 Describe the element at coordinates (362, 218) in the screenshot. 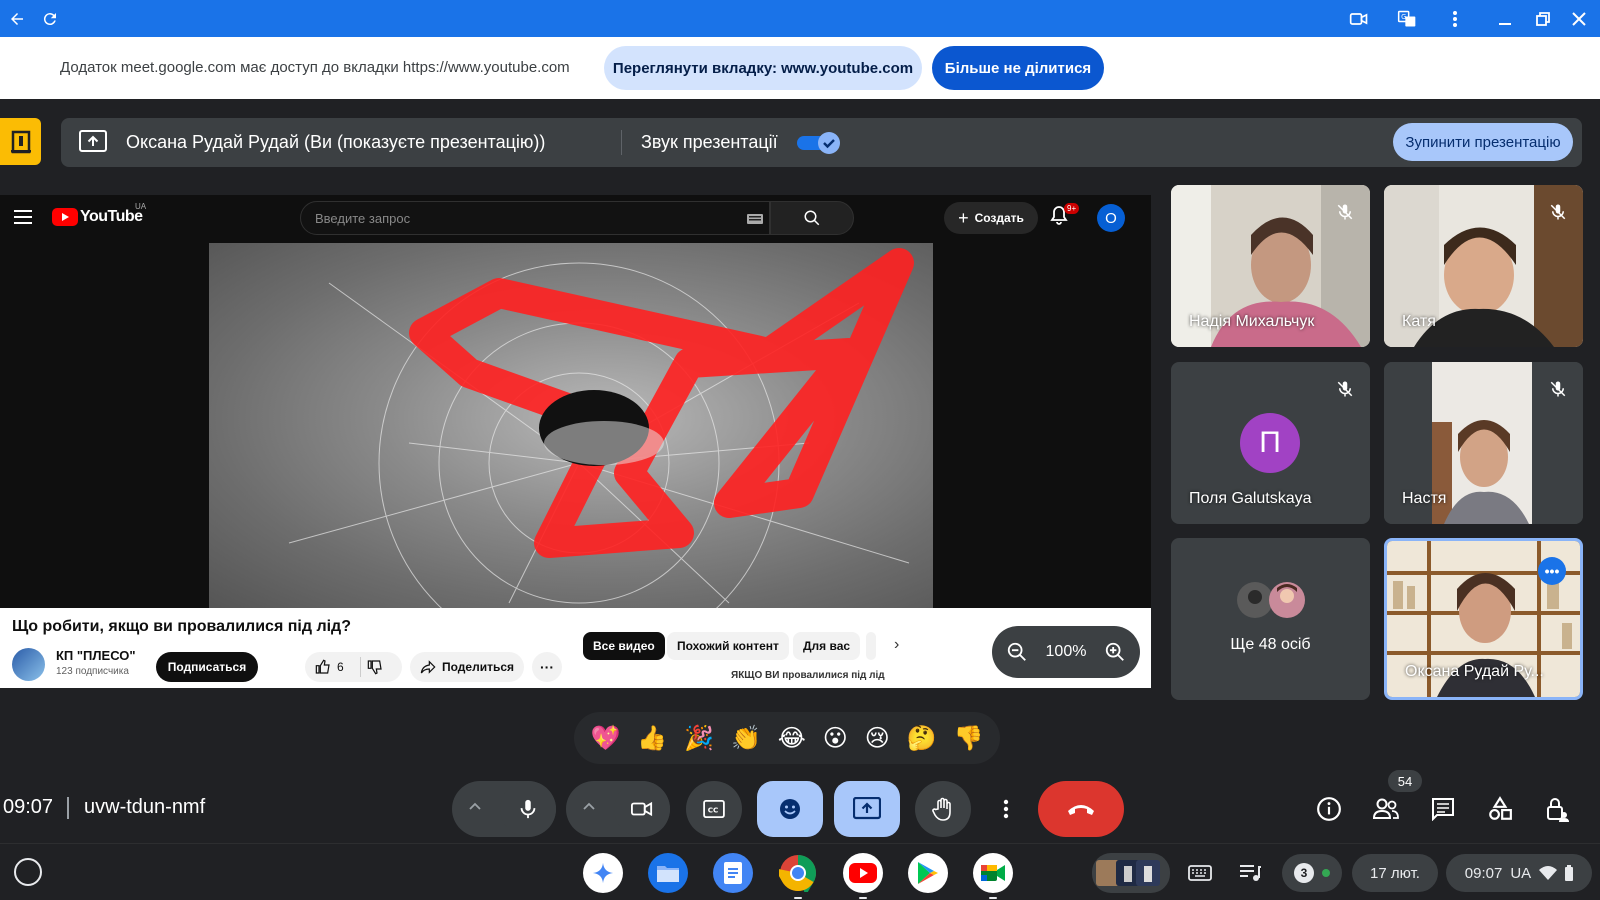

I see `youtube-search-input: Введите запрос` at that location.